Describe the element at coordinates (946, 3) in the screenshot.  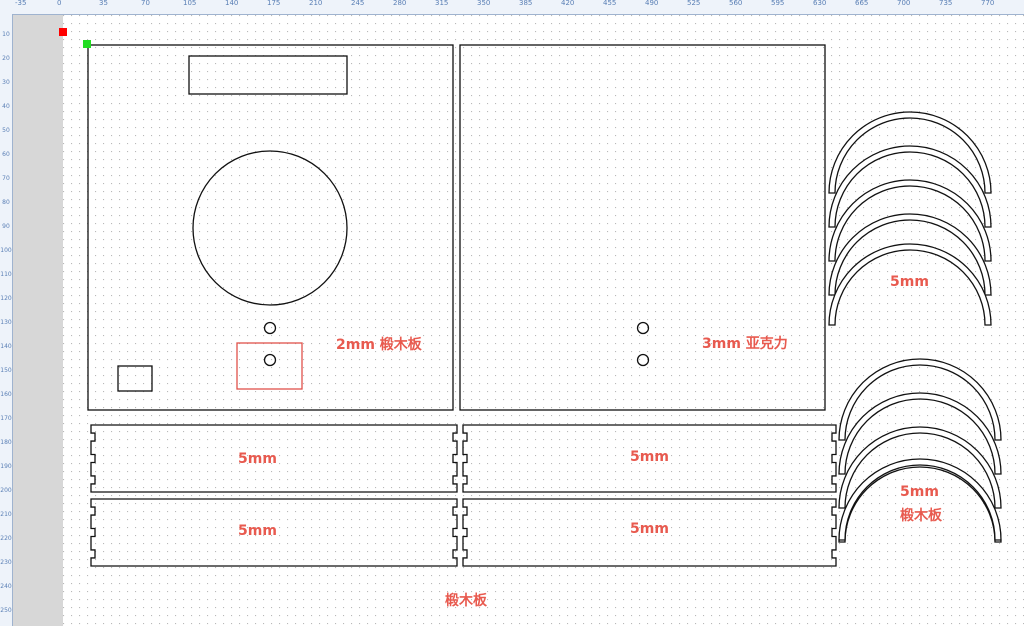
I see `ruler-tick-label: 735` at that location.